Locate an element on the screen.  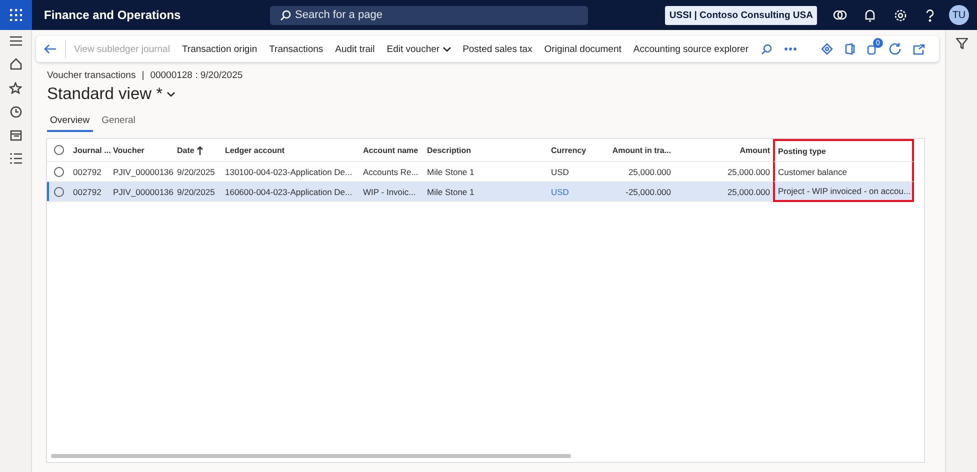
select-all-radio is located at coordinates (59, 150).